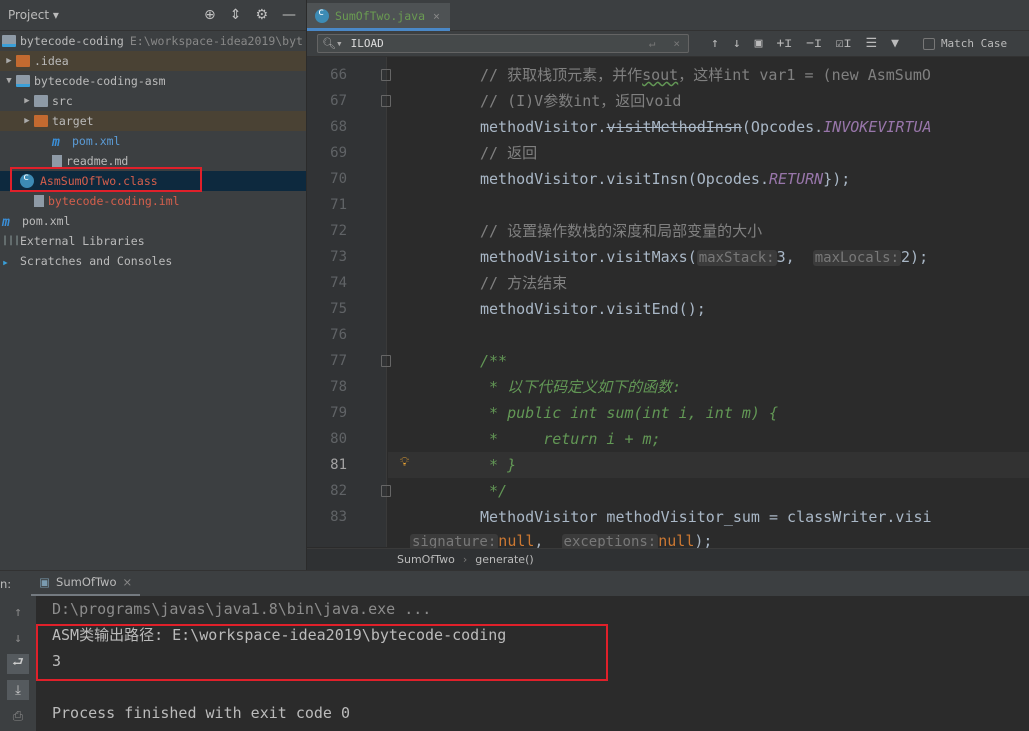 The height and width of the screenshot is (731, 1029). What do you see at coordinates (715, 43) in the screenshot?
I see `previous-occurrence-icon: ↑` at bounding box center [715, 43].